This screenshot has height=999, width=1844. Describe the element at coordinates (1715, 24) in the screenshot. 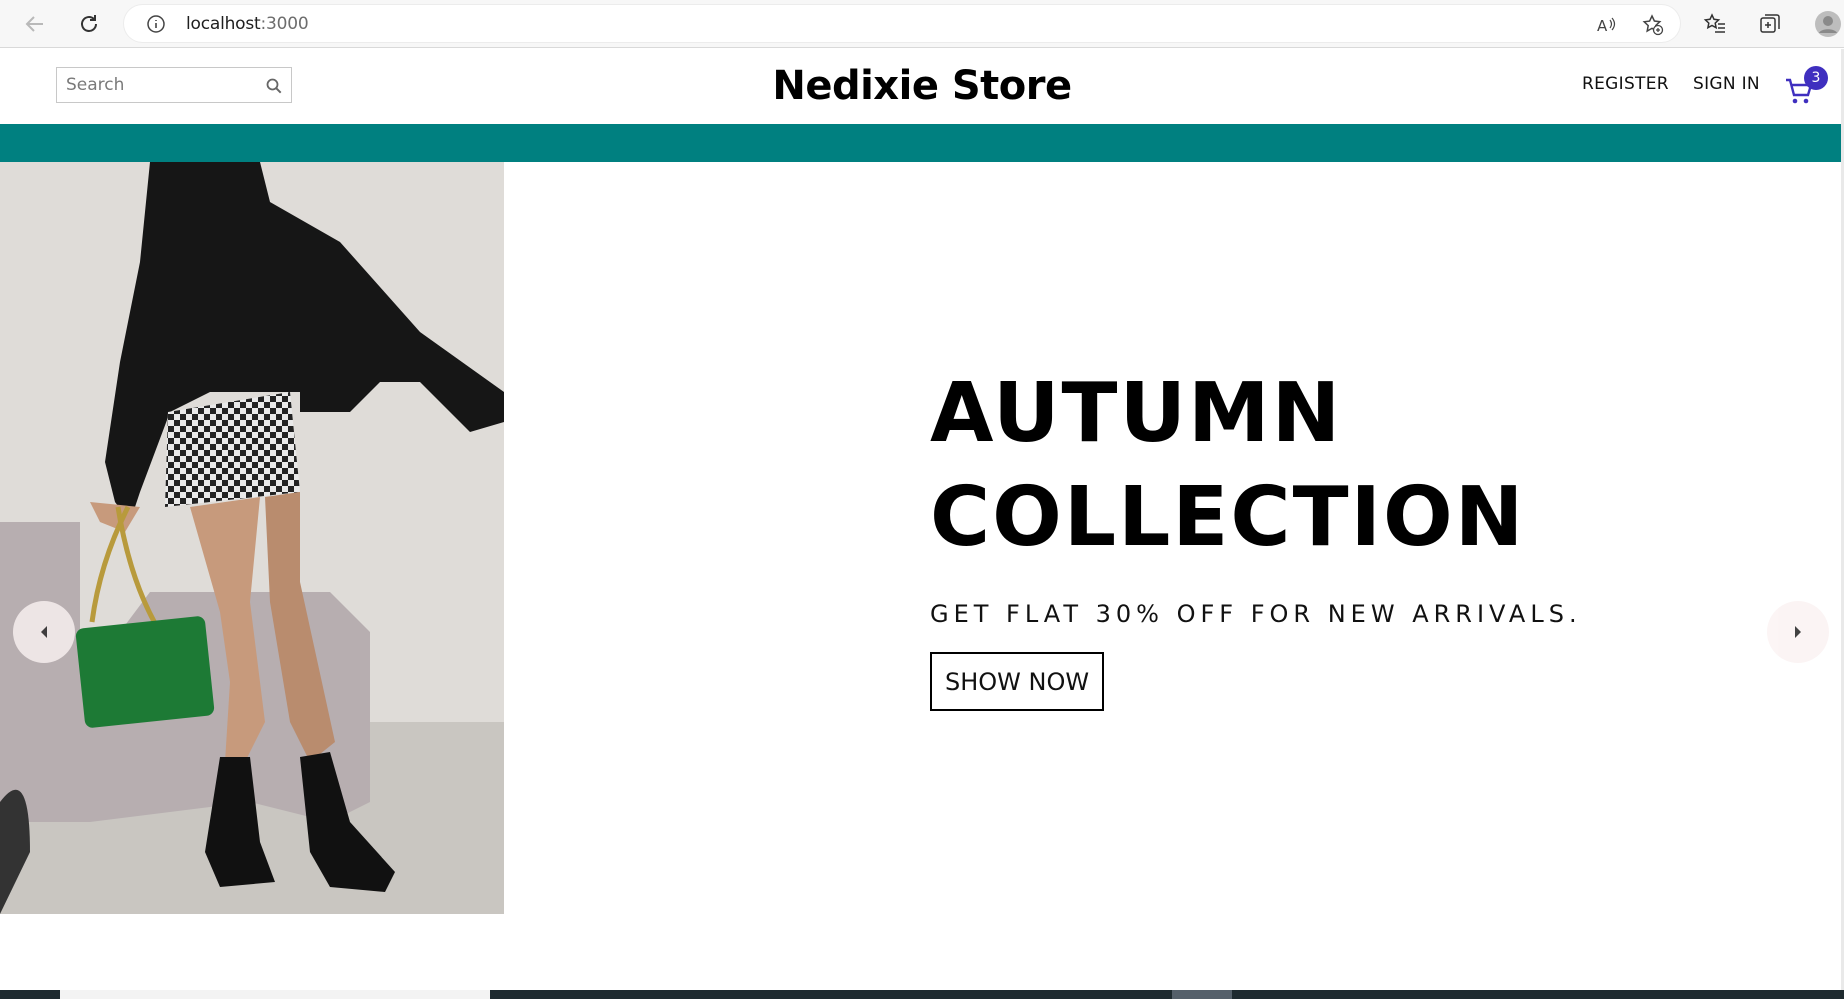

I see `favorites-icon` at that location.